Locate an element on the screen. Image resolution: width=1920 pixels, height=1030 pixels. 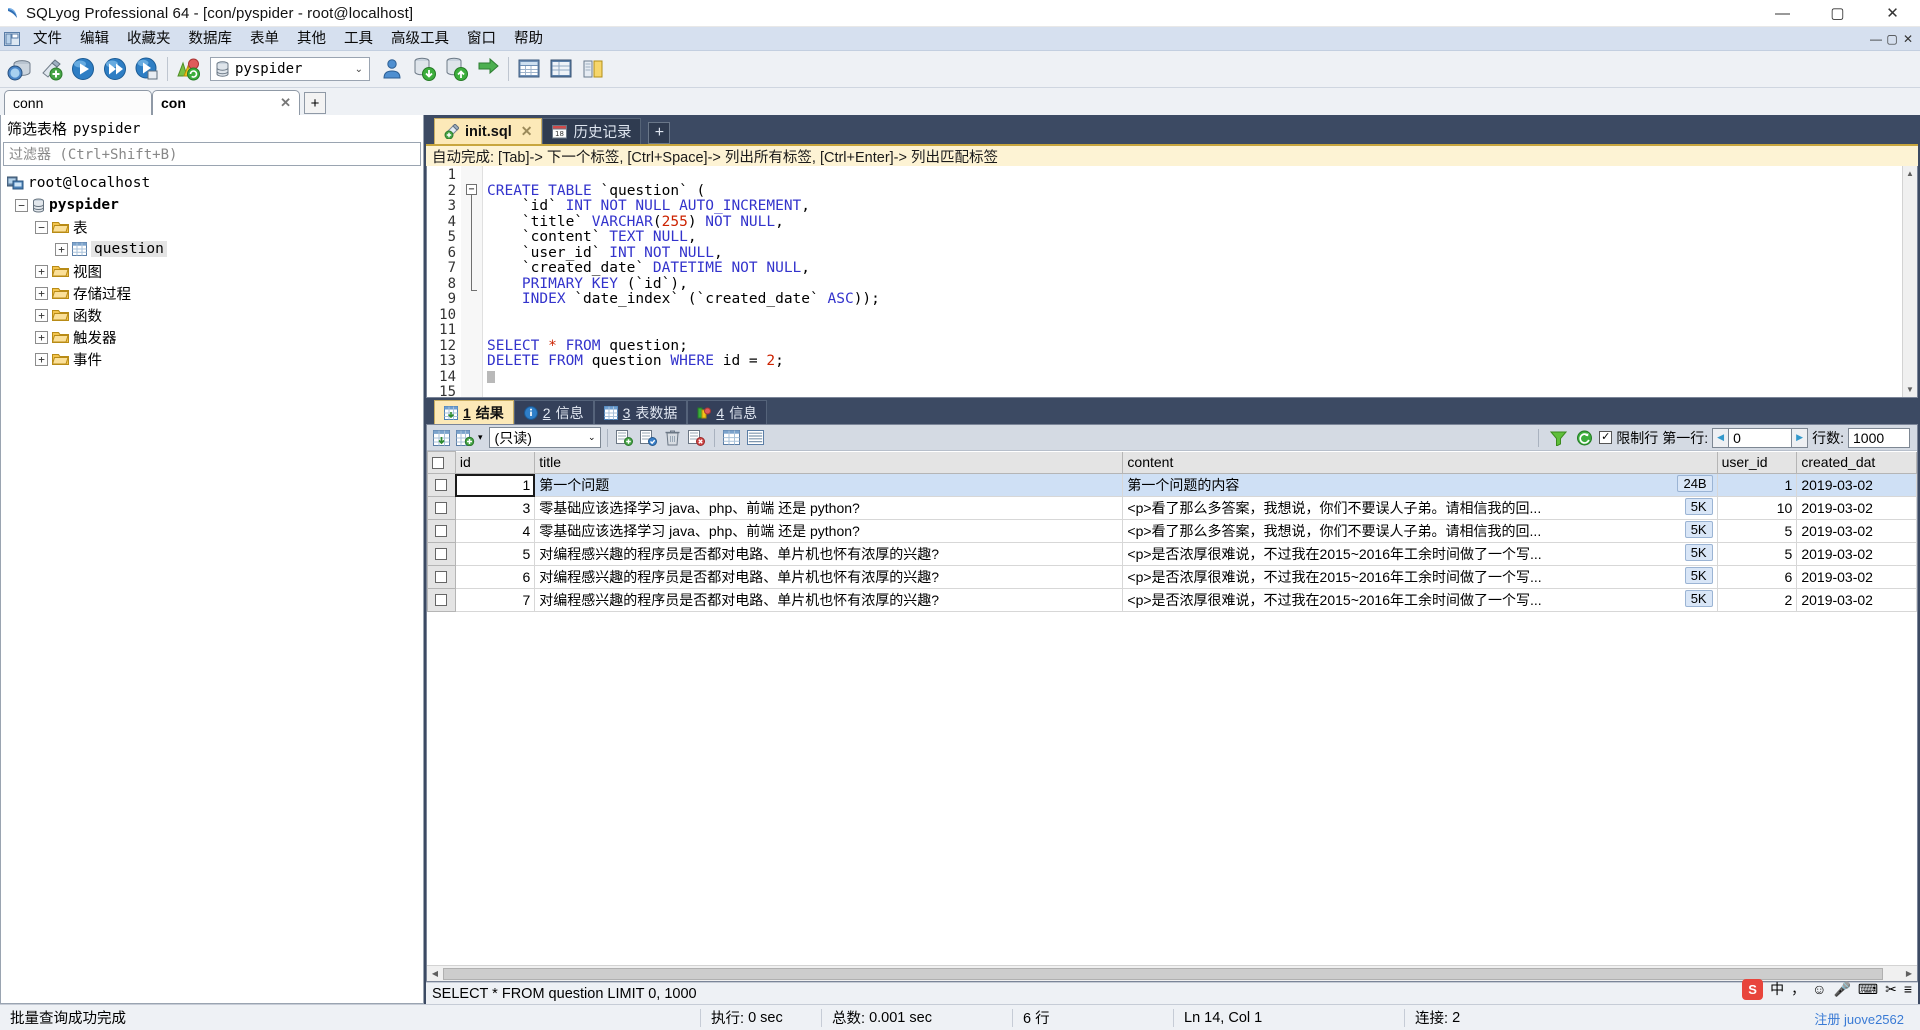
column-header-title: title is located at coordinates (829, 462).